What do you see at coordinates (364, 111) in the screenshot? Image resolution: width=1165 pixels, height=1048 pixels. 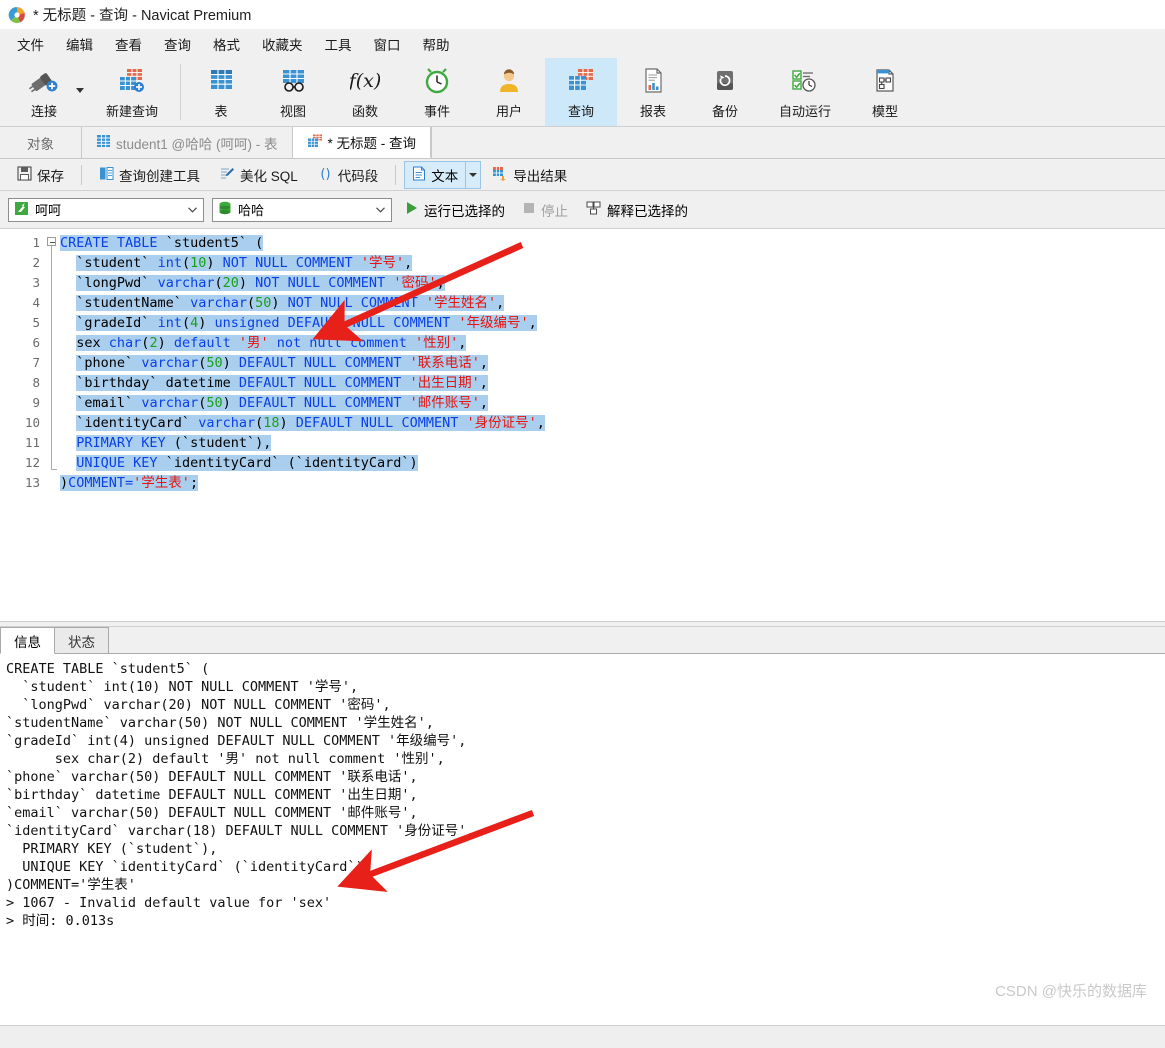 I see `toolbar-label-function: 函数` at bounding box center [364, 111].